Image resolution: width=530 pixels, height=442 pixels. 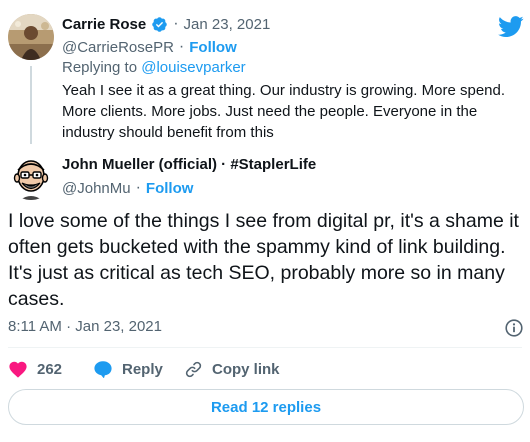 I want to click on read-replies-button: Read 12 replies, so click(x=266, y=407).